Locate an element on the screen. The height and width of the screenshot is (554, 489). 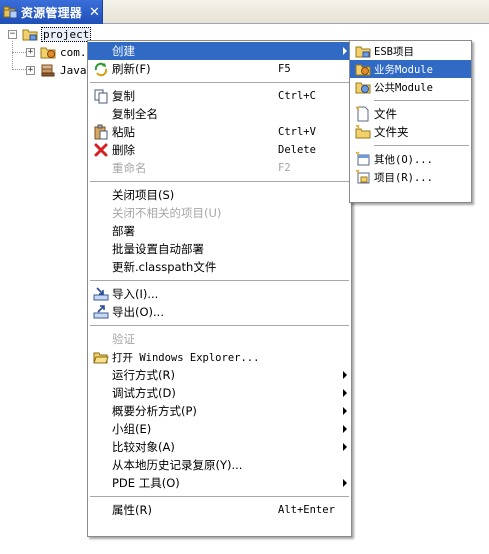
submenu-item-esb-project: ESB项目 is located at coordinates (410, 51).